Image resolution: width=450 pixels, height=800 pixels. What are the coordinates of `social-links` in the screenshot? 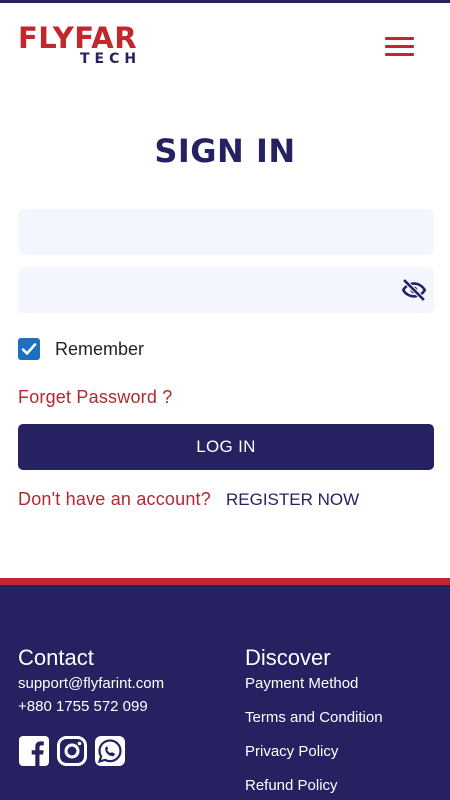 It's located at (72, 751).